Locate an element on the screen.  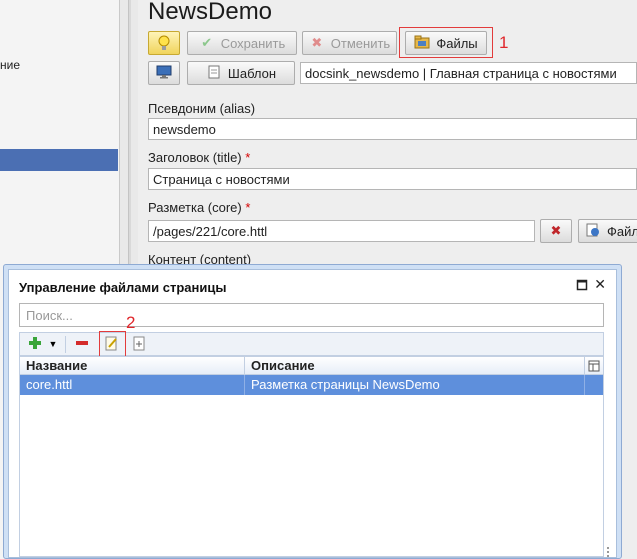
checkmark-icon: ✔ is located at coordinates (207, 42).